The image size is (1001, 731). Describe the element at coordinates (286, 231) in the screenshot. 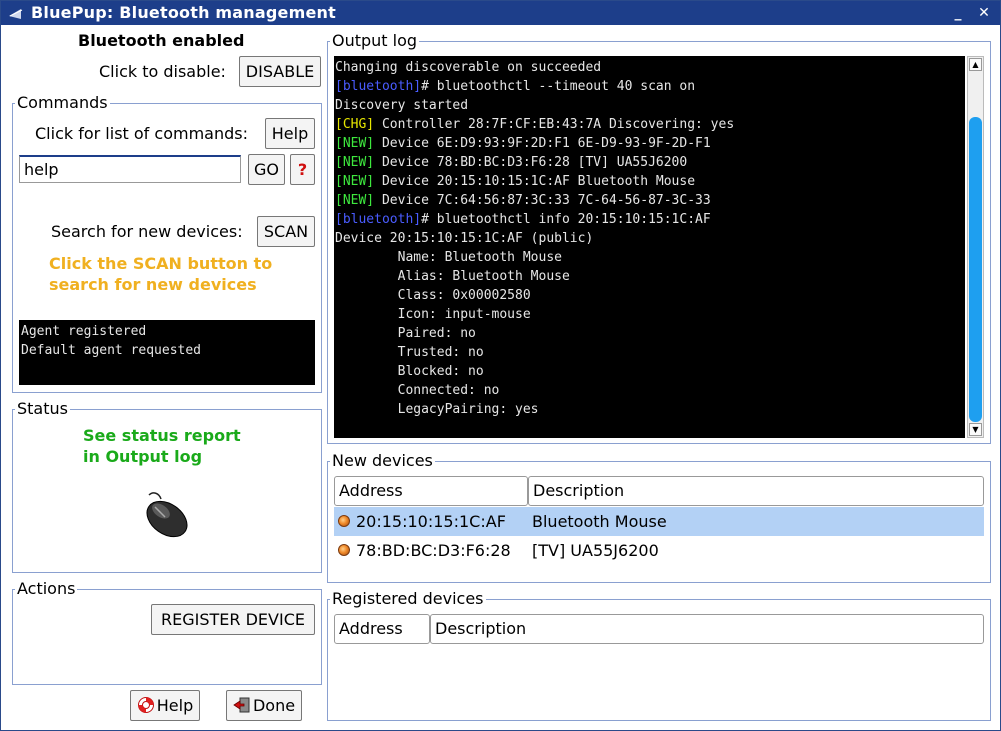

I see `scan-button: SCAN` at that location.